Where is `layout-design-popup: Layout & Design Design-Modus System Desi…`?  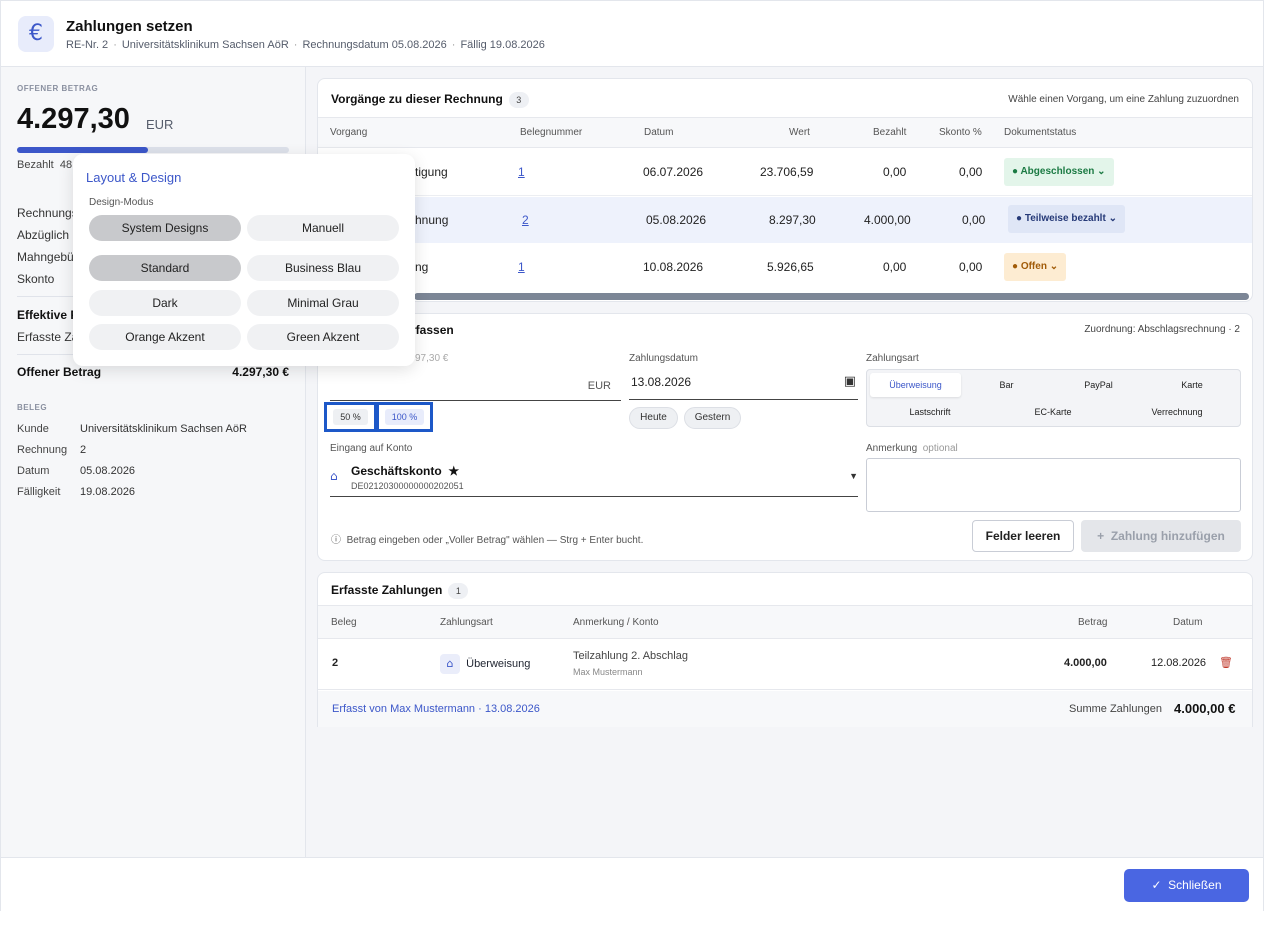
layout-design-popup: Layout & Design Design-Modus System Desi… is located at coordinates (244, 260).